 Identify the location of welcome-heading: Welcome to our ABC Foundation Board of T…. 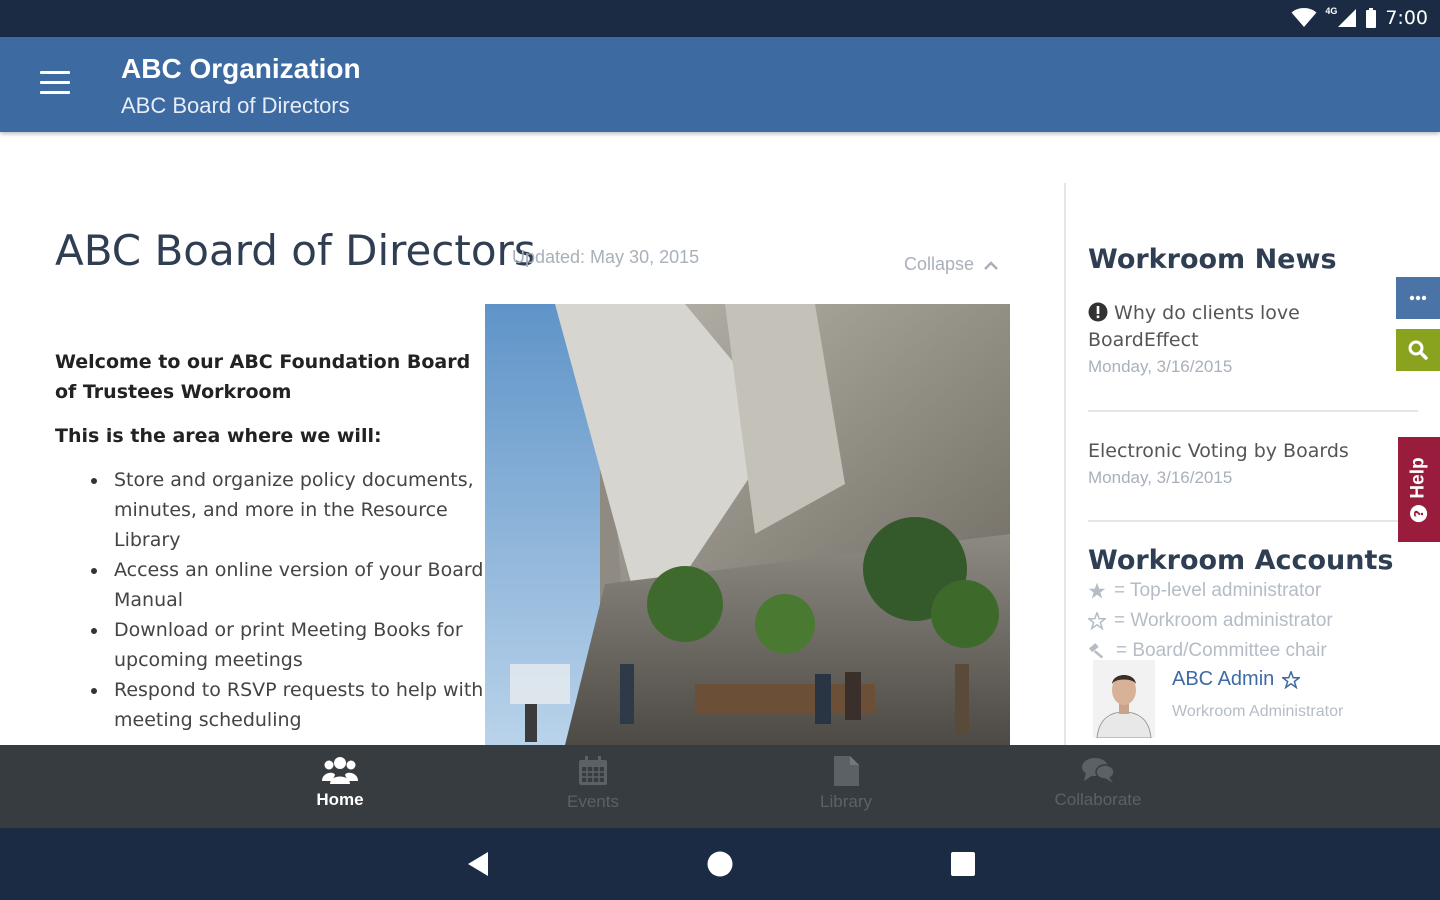
(263, 377).